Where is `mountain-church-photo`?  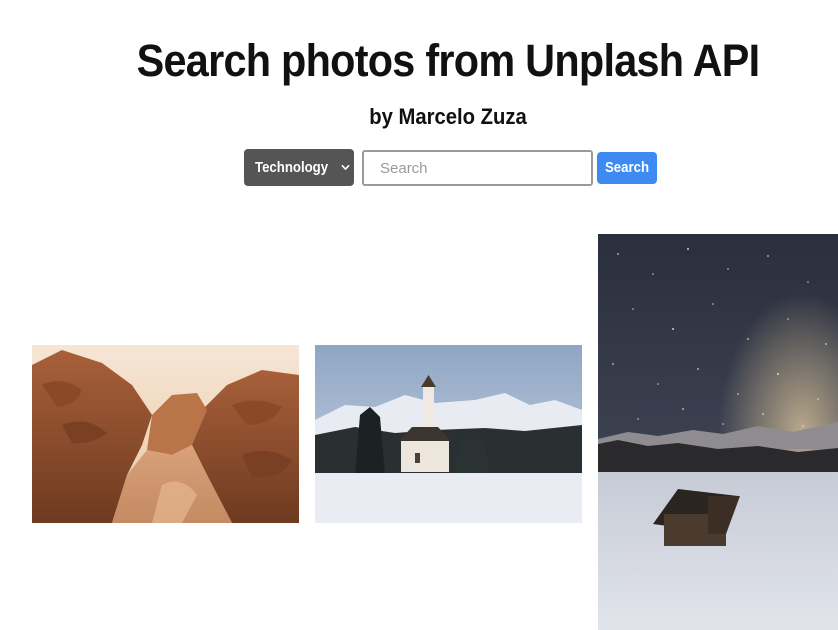 mountain-church-photo is located at coordinates (448, 434).